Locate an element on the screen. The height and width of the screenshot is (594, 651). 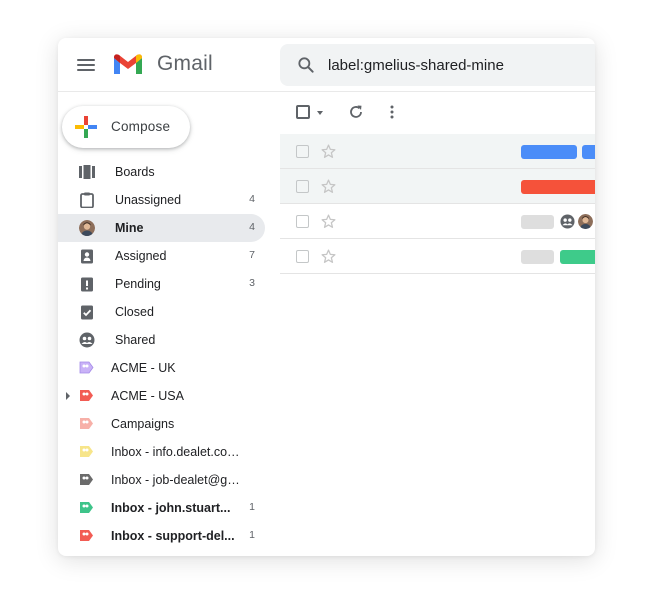
plus-icon is located at coordinates (86, 127).